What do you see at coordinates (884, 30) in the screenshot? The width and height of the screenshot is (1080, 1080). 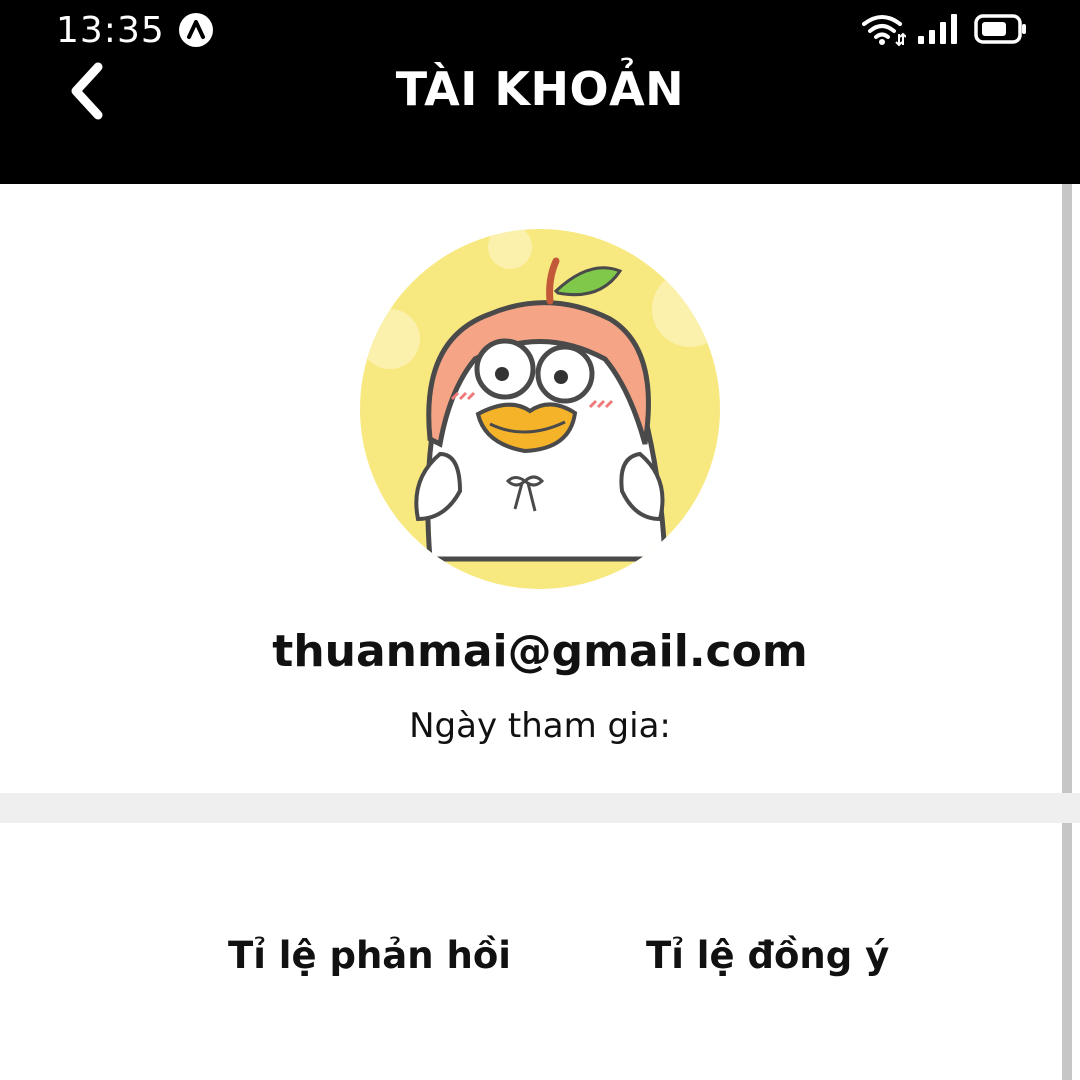 I see `wifi-icon` at bounding box center [884, 30].